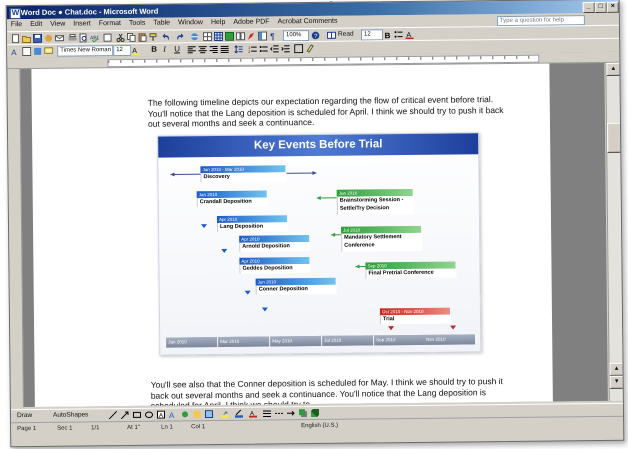  I want to click on line-color-icon, so click(239, 413).